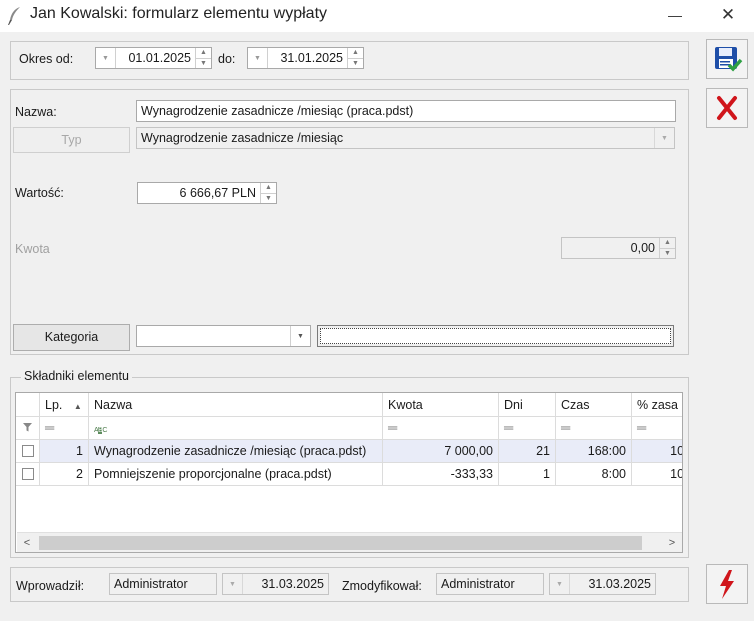 The height and width of the screenshot is (621, 754). Describe the element at coordinates (159, 58) in the screenshot. I see `period-from-value: 01.01.2025` at that location.